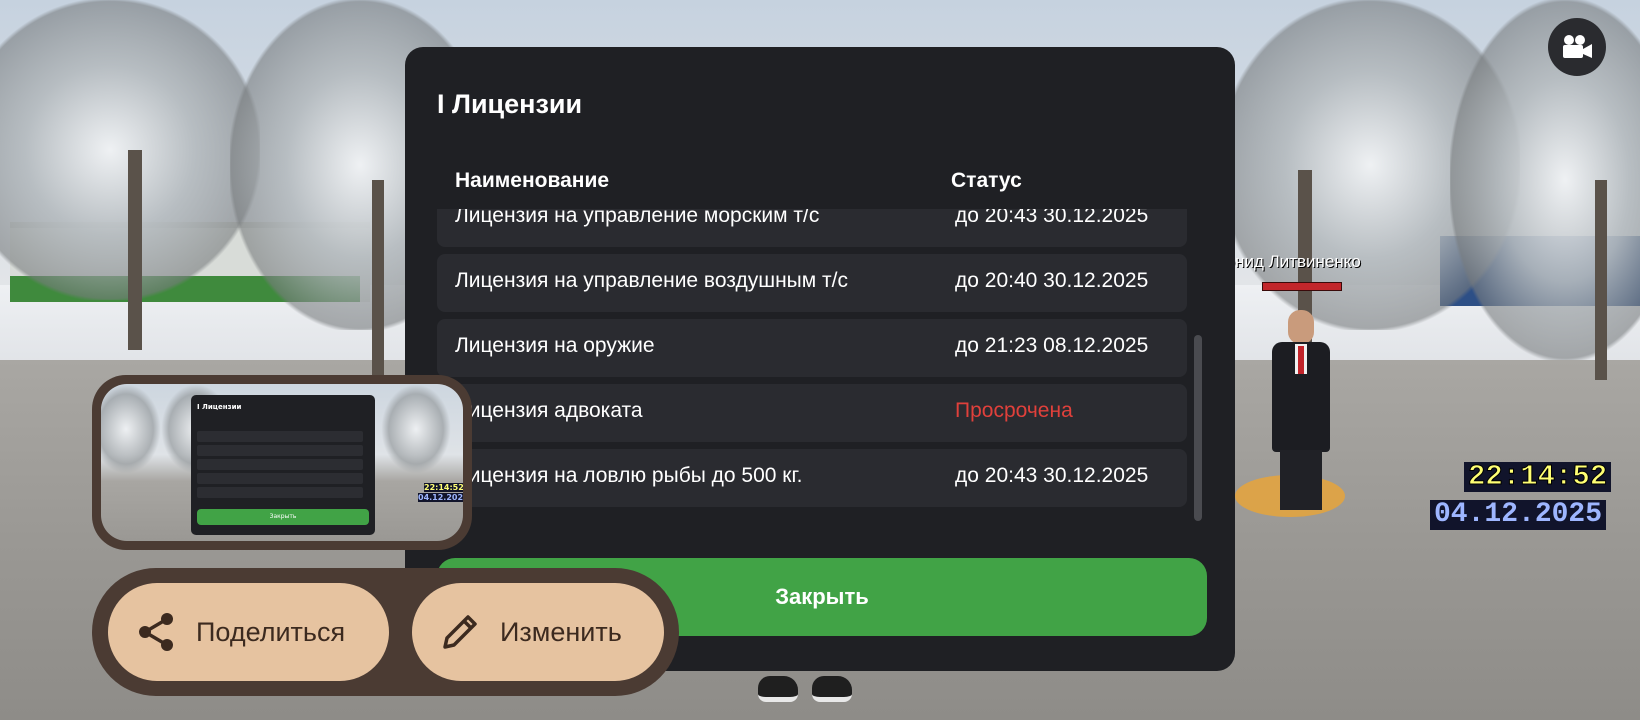 This screenshot has height=720, width=1640. Describe the element at coordinates (651, 280) in the screenshot. I see `license-name: Лицензия на управление воздушным т/с` at that location.